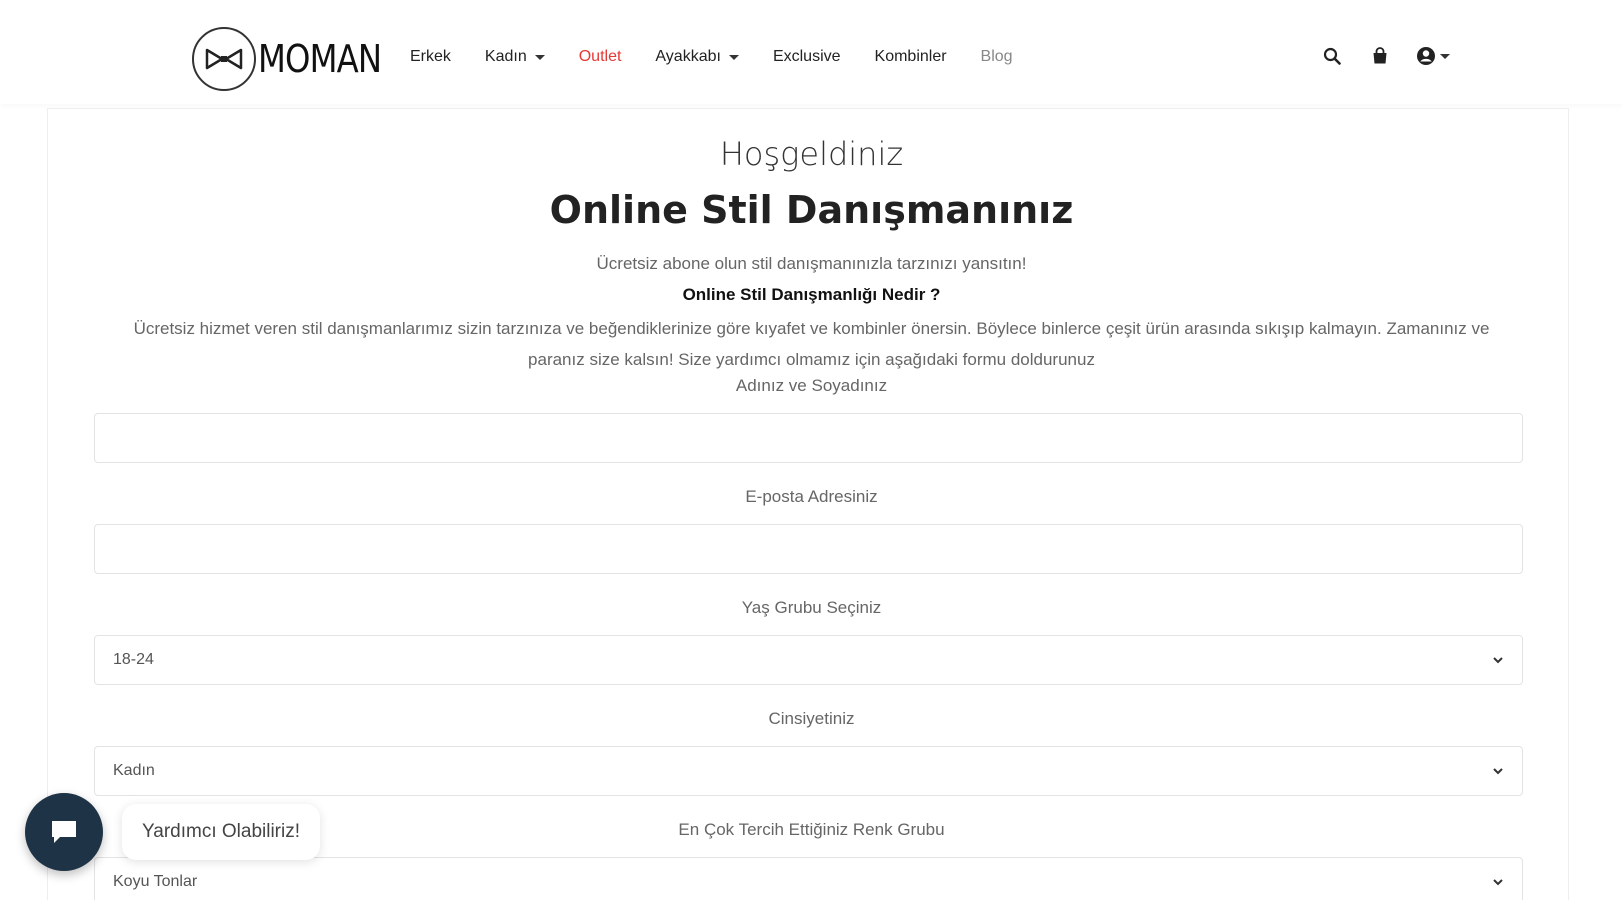 Image resolution: width=1623 pixels, height=900 pixels. I want to click on chat-icon, so click(64, 832).